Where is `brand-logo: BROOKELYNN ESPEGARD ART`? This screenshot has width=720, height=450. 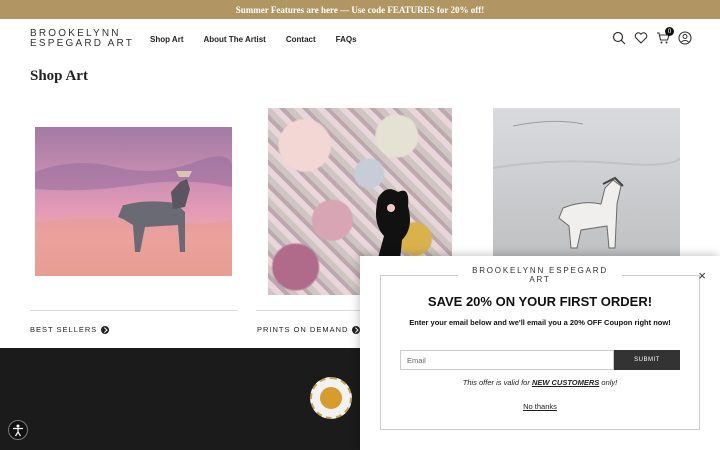 brand-logo: BROOKELYNN ESPEGARD ART is located at coordinates (82, 39).